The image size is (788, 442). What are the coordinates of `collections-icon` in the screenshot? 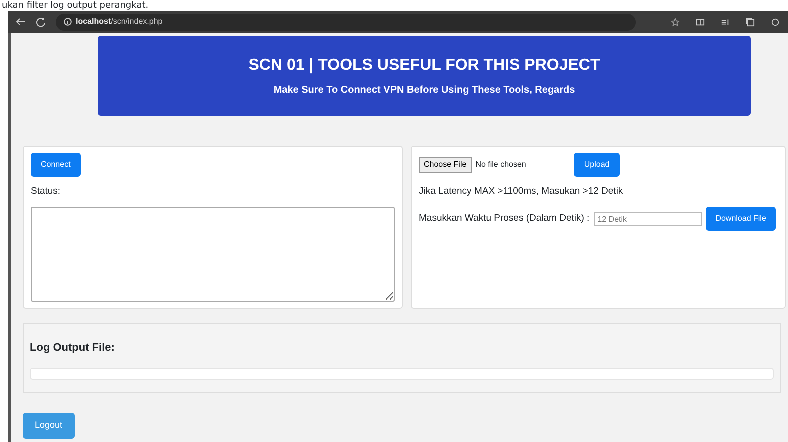 It's located at (750, 22).